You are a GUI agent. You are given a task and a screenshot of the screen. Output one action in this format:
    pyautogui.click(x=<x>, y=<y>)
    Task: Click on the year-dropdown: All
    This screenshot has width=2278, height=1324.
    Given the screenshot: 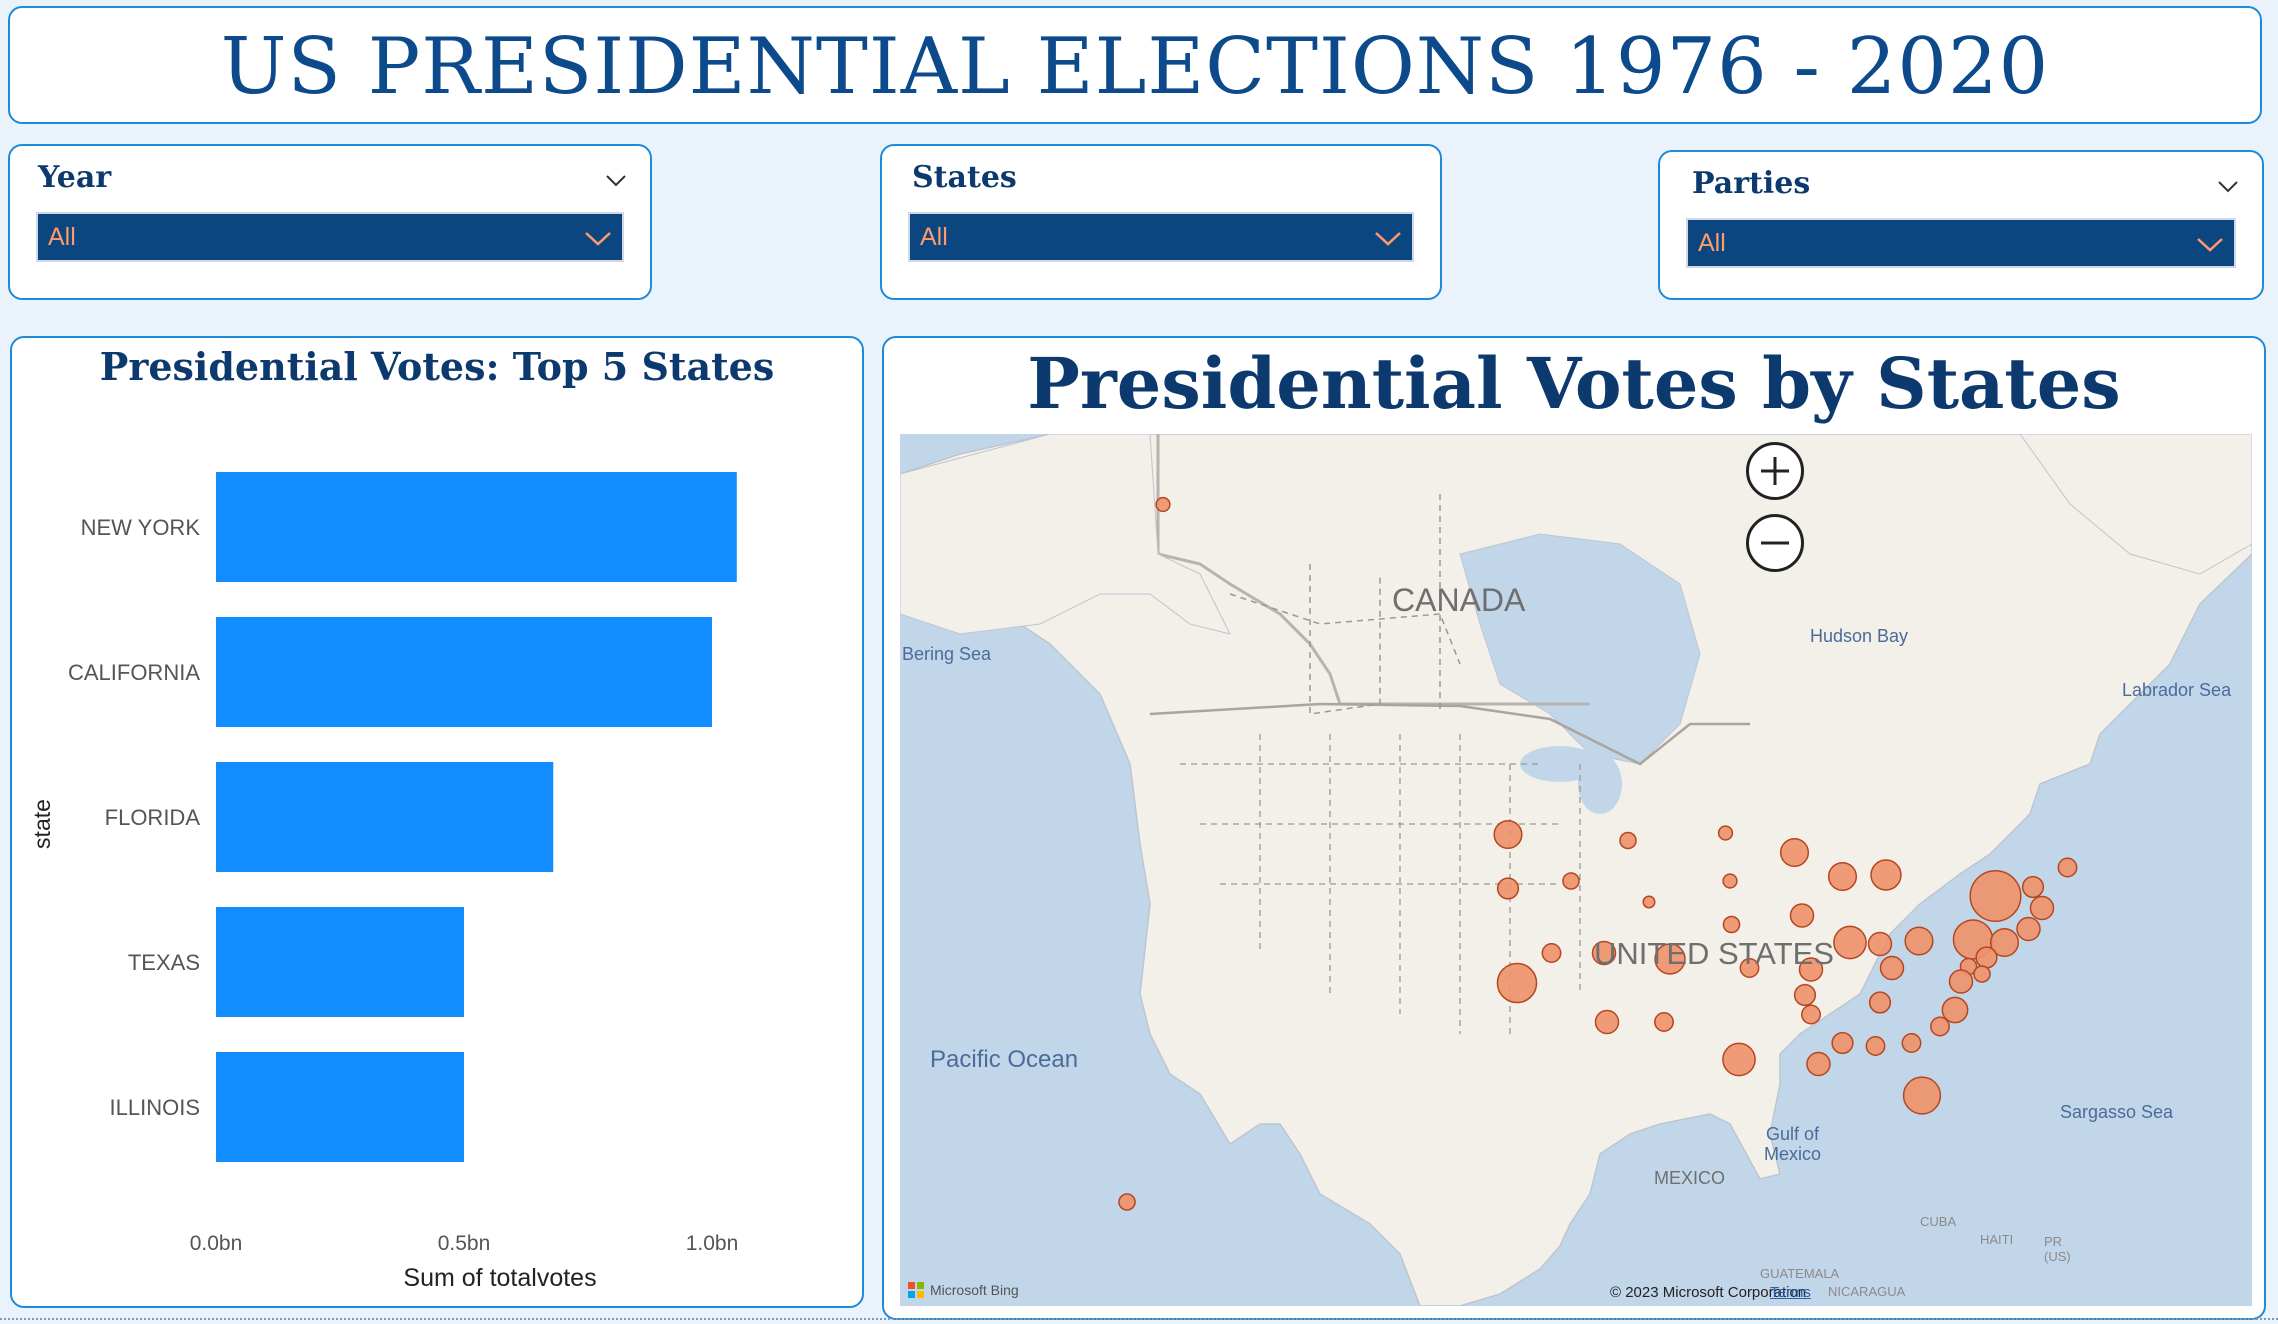 What is the action you would take?
    pyautogui.click(x=330, y=237)
    